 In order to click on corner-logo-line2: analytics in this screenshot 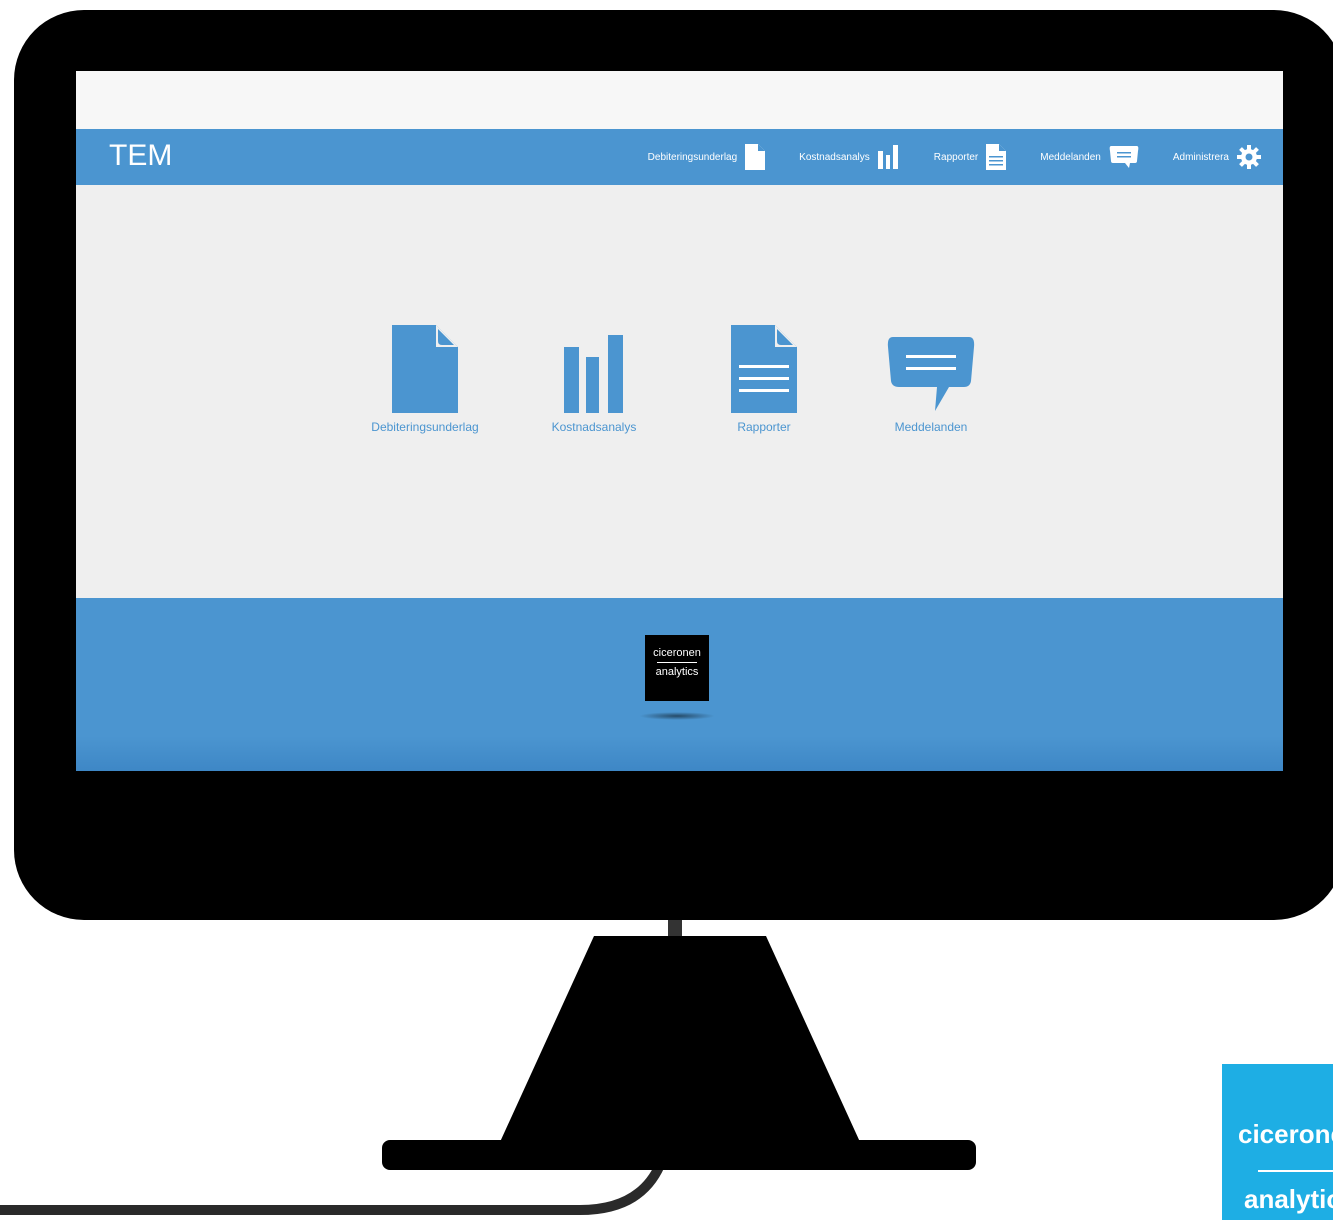, I will do `click(1288, 1199)`.